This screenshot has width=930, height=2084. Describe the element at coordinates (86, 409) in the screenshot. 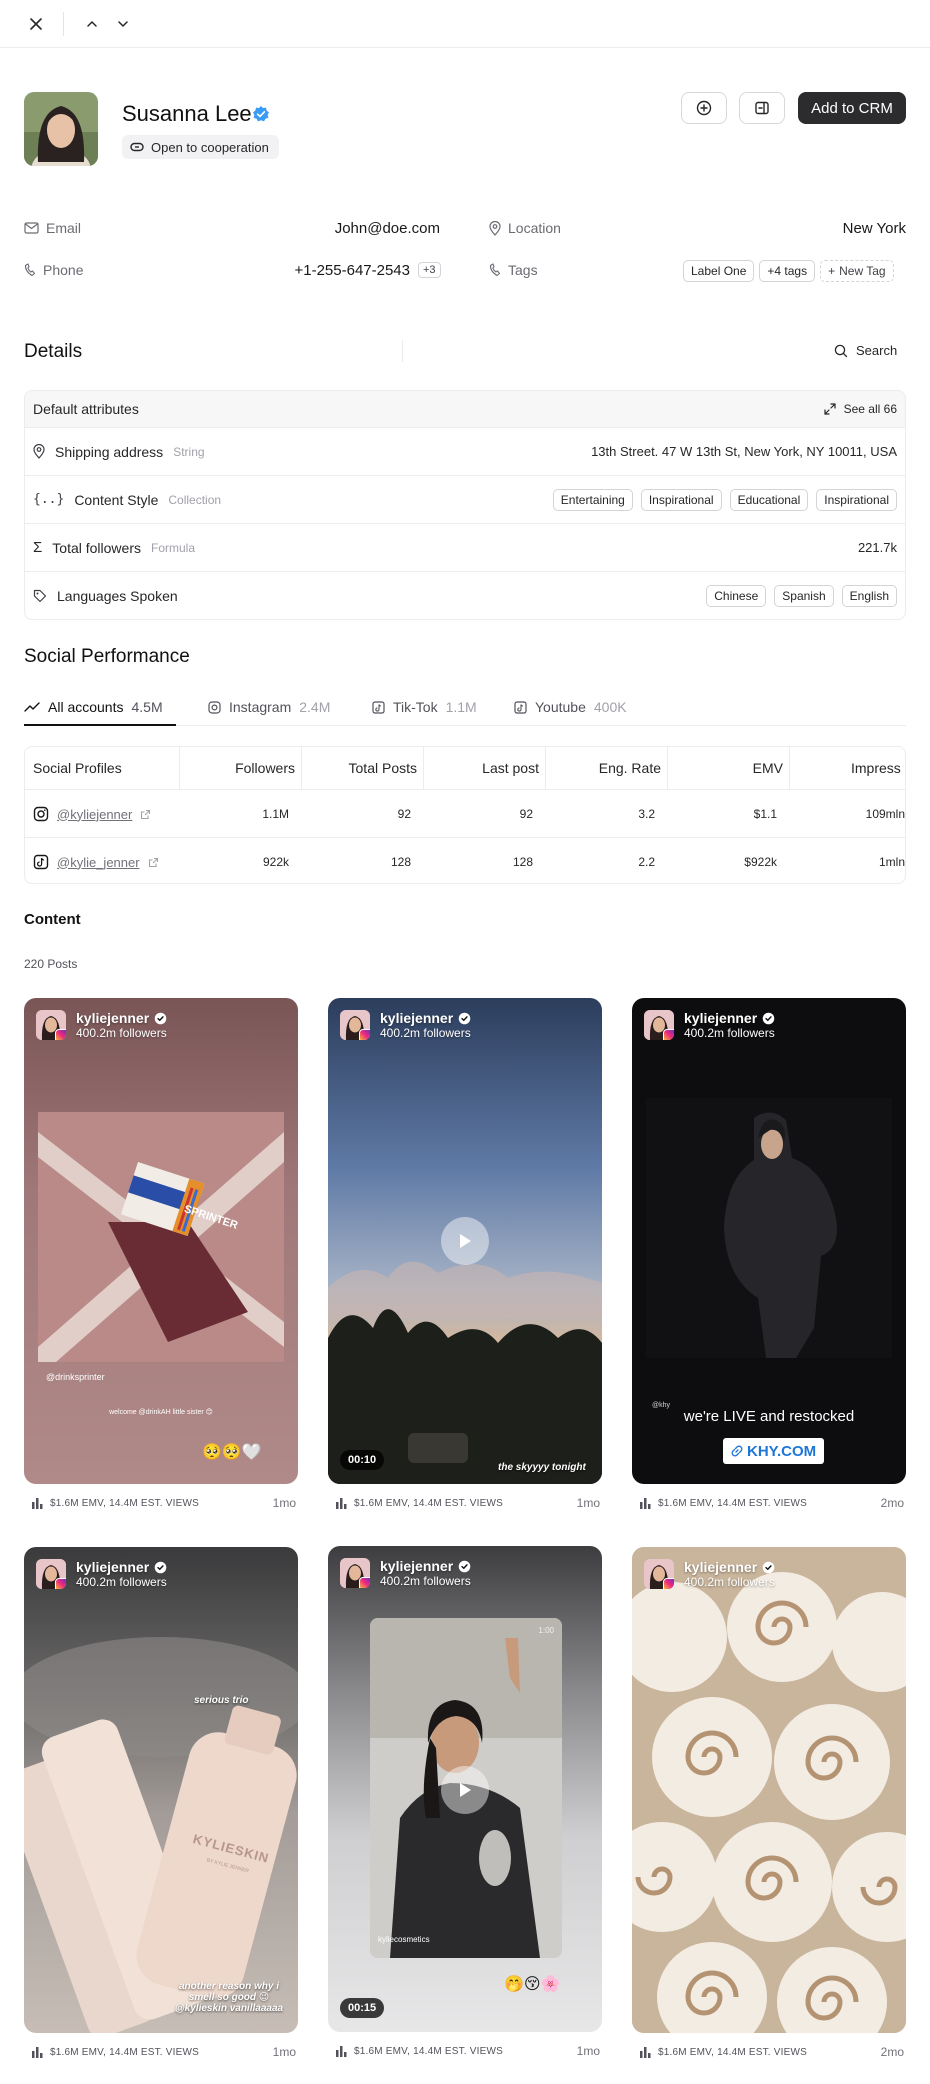

I see `default-attributes-label: Default attributes` at that location.